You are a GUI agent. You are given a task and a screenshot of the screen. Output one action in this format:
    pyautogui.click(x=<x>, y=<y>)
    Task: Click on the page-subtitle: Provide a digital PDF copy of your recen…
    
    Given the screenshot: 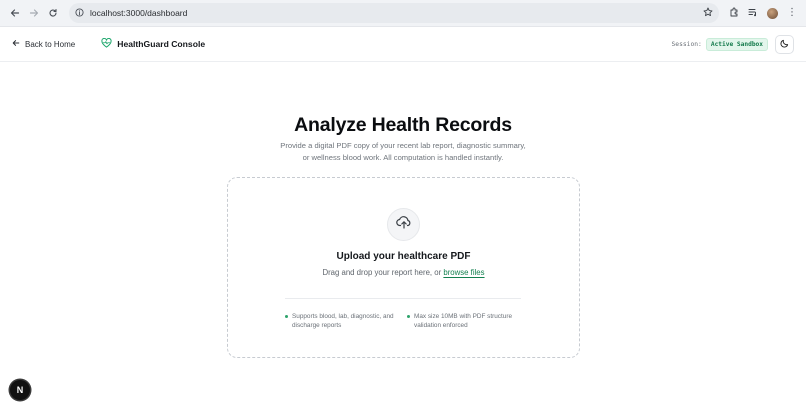 What is the action you would take?
    pyautogui.click(x=403, y=151)
    